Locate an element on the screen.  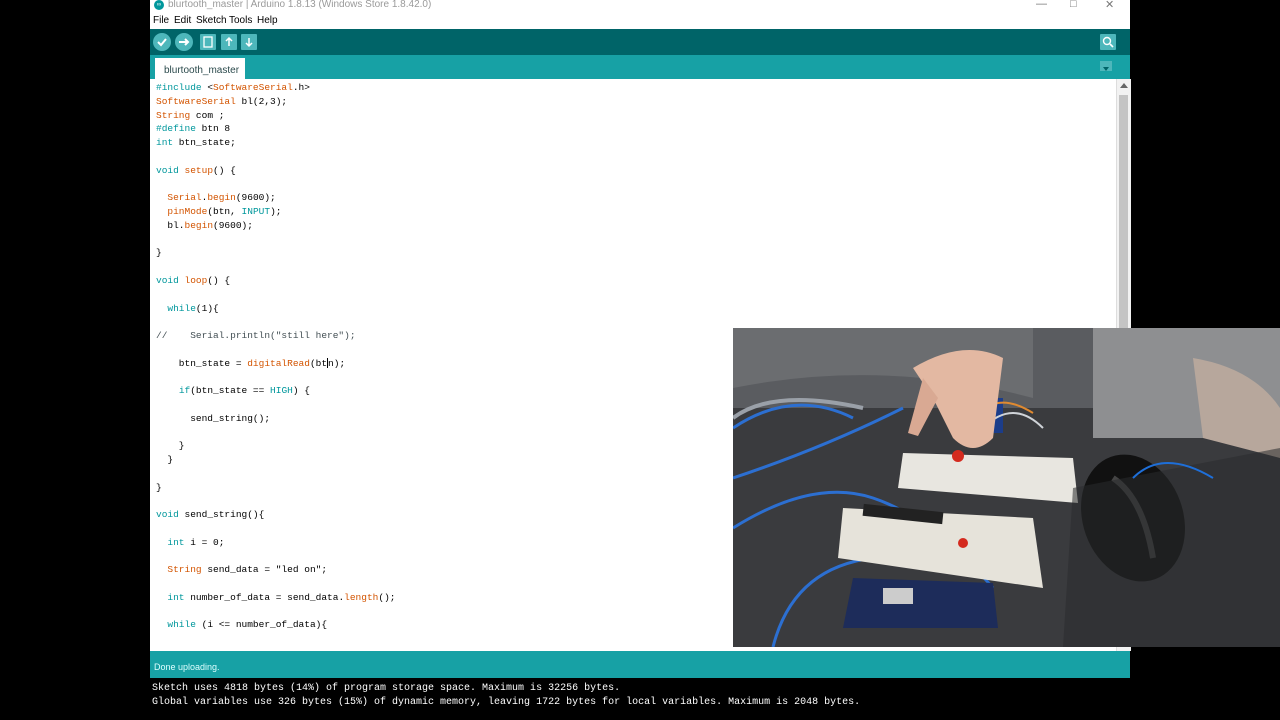
menu-edit: Edit is located at coordinates (182, 20).